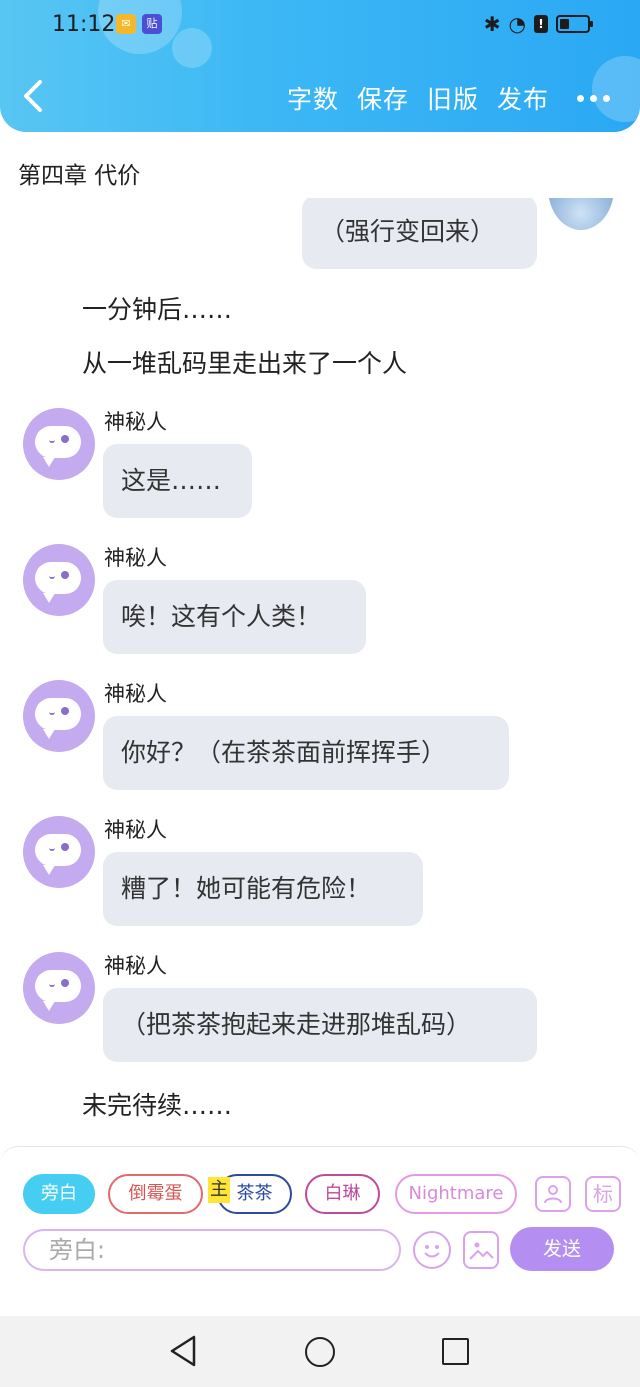 This screenshot has width=640, height=1387. I want to click on person-icon, so click(553, 1194).